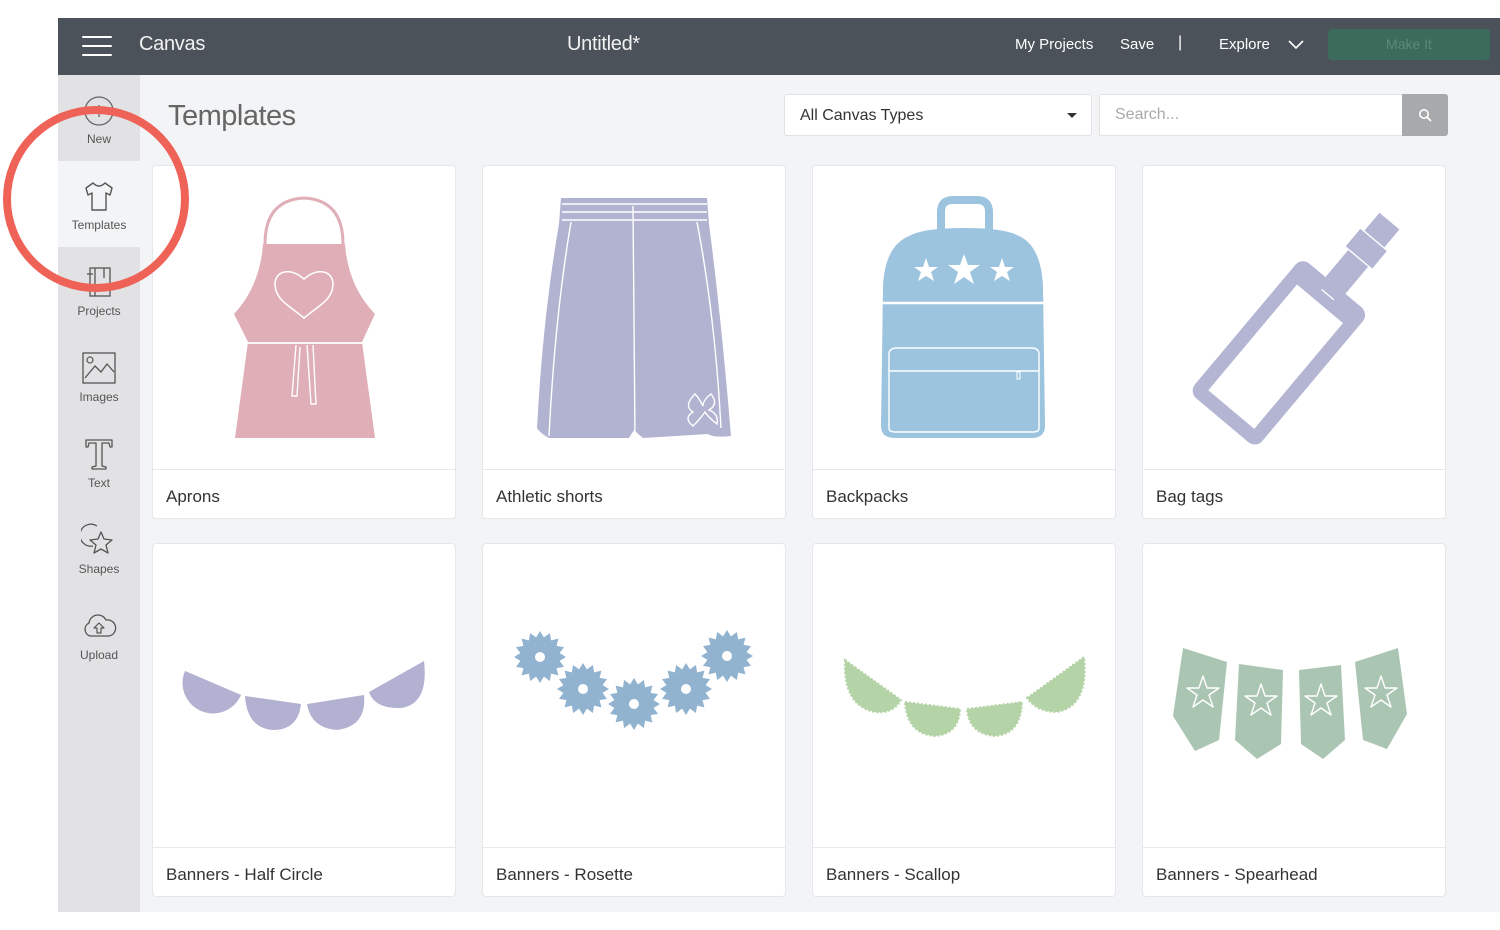  Describe the element at coordinates (634, 318) in the screenshot. I see `shorts-icon` at that location.